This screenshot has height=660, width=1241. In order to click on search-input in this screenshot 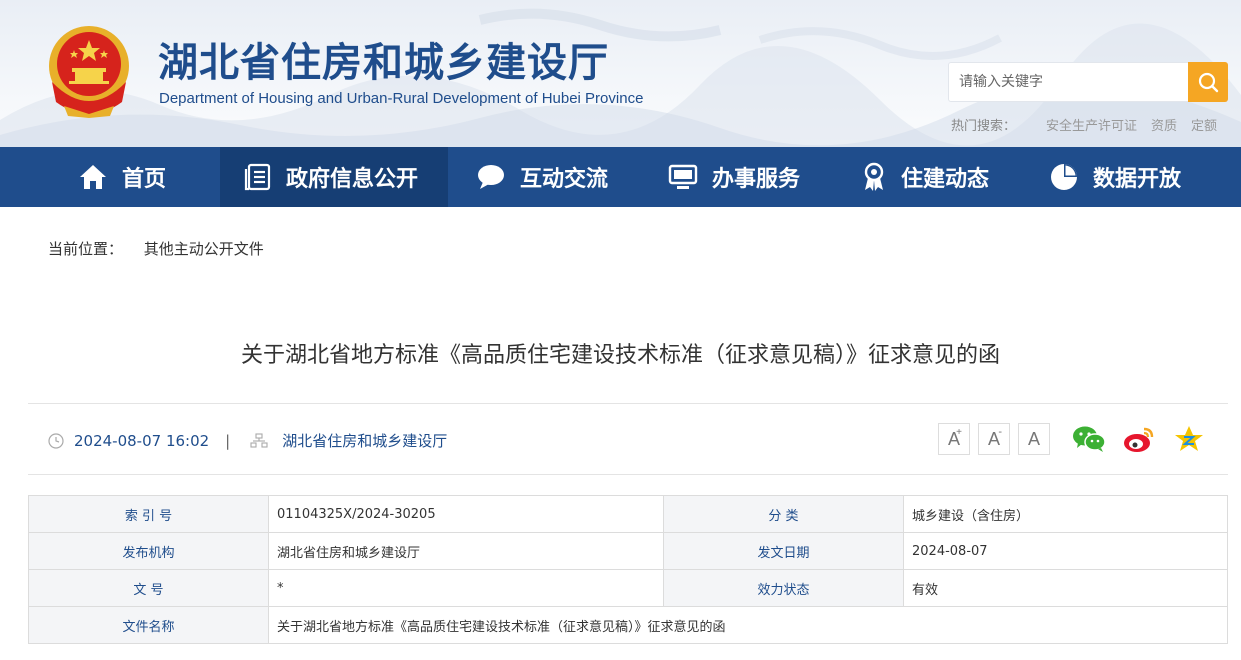, I will do `click(1069, 82)`.